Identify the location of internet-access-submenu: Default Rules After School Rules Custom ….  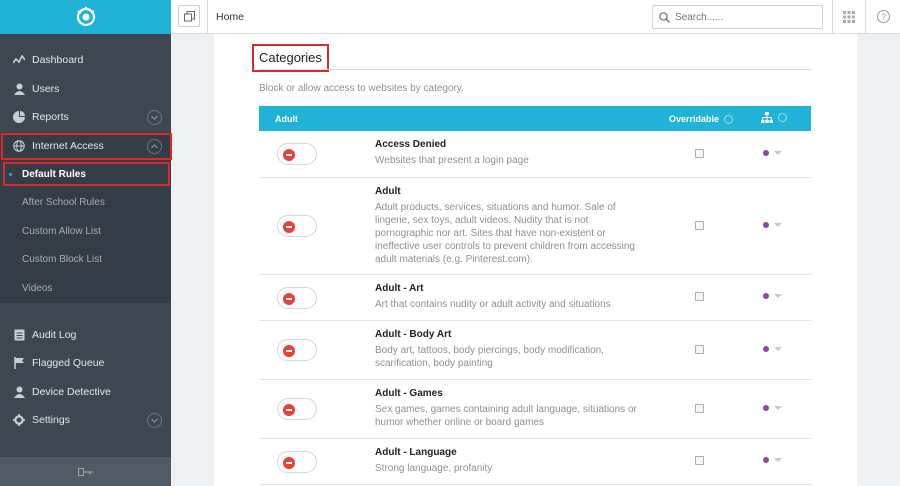
(85, 231).